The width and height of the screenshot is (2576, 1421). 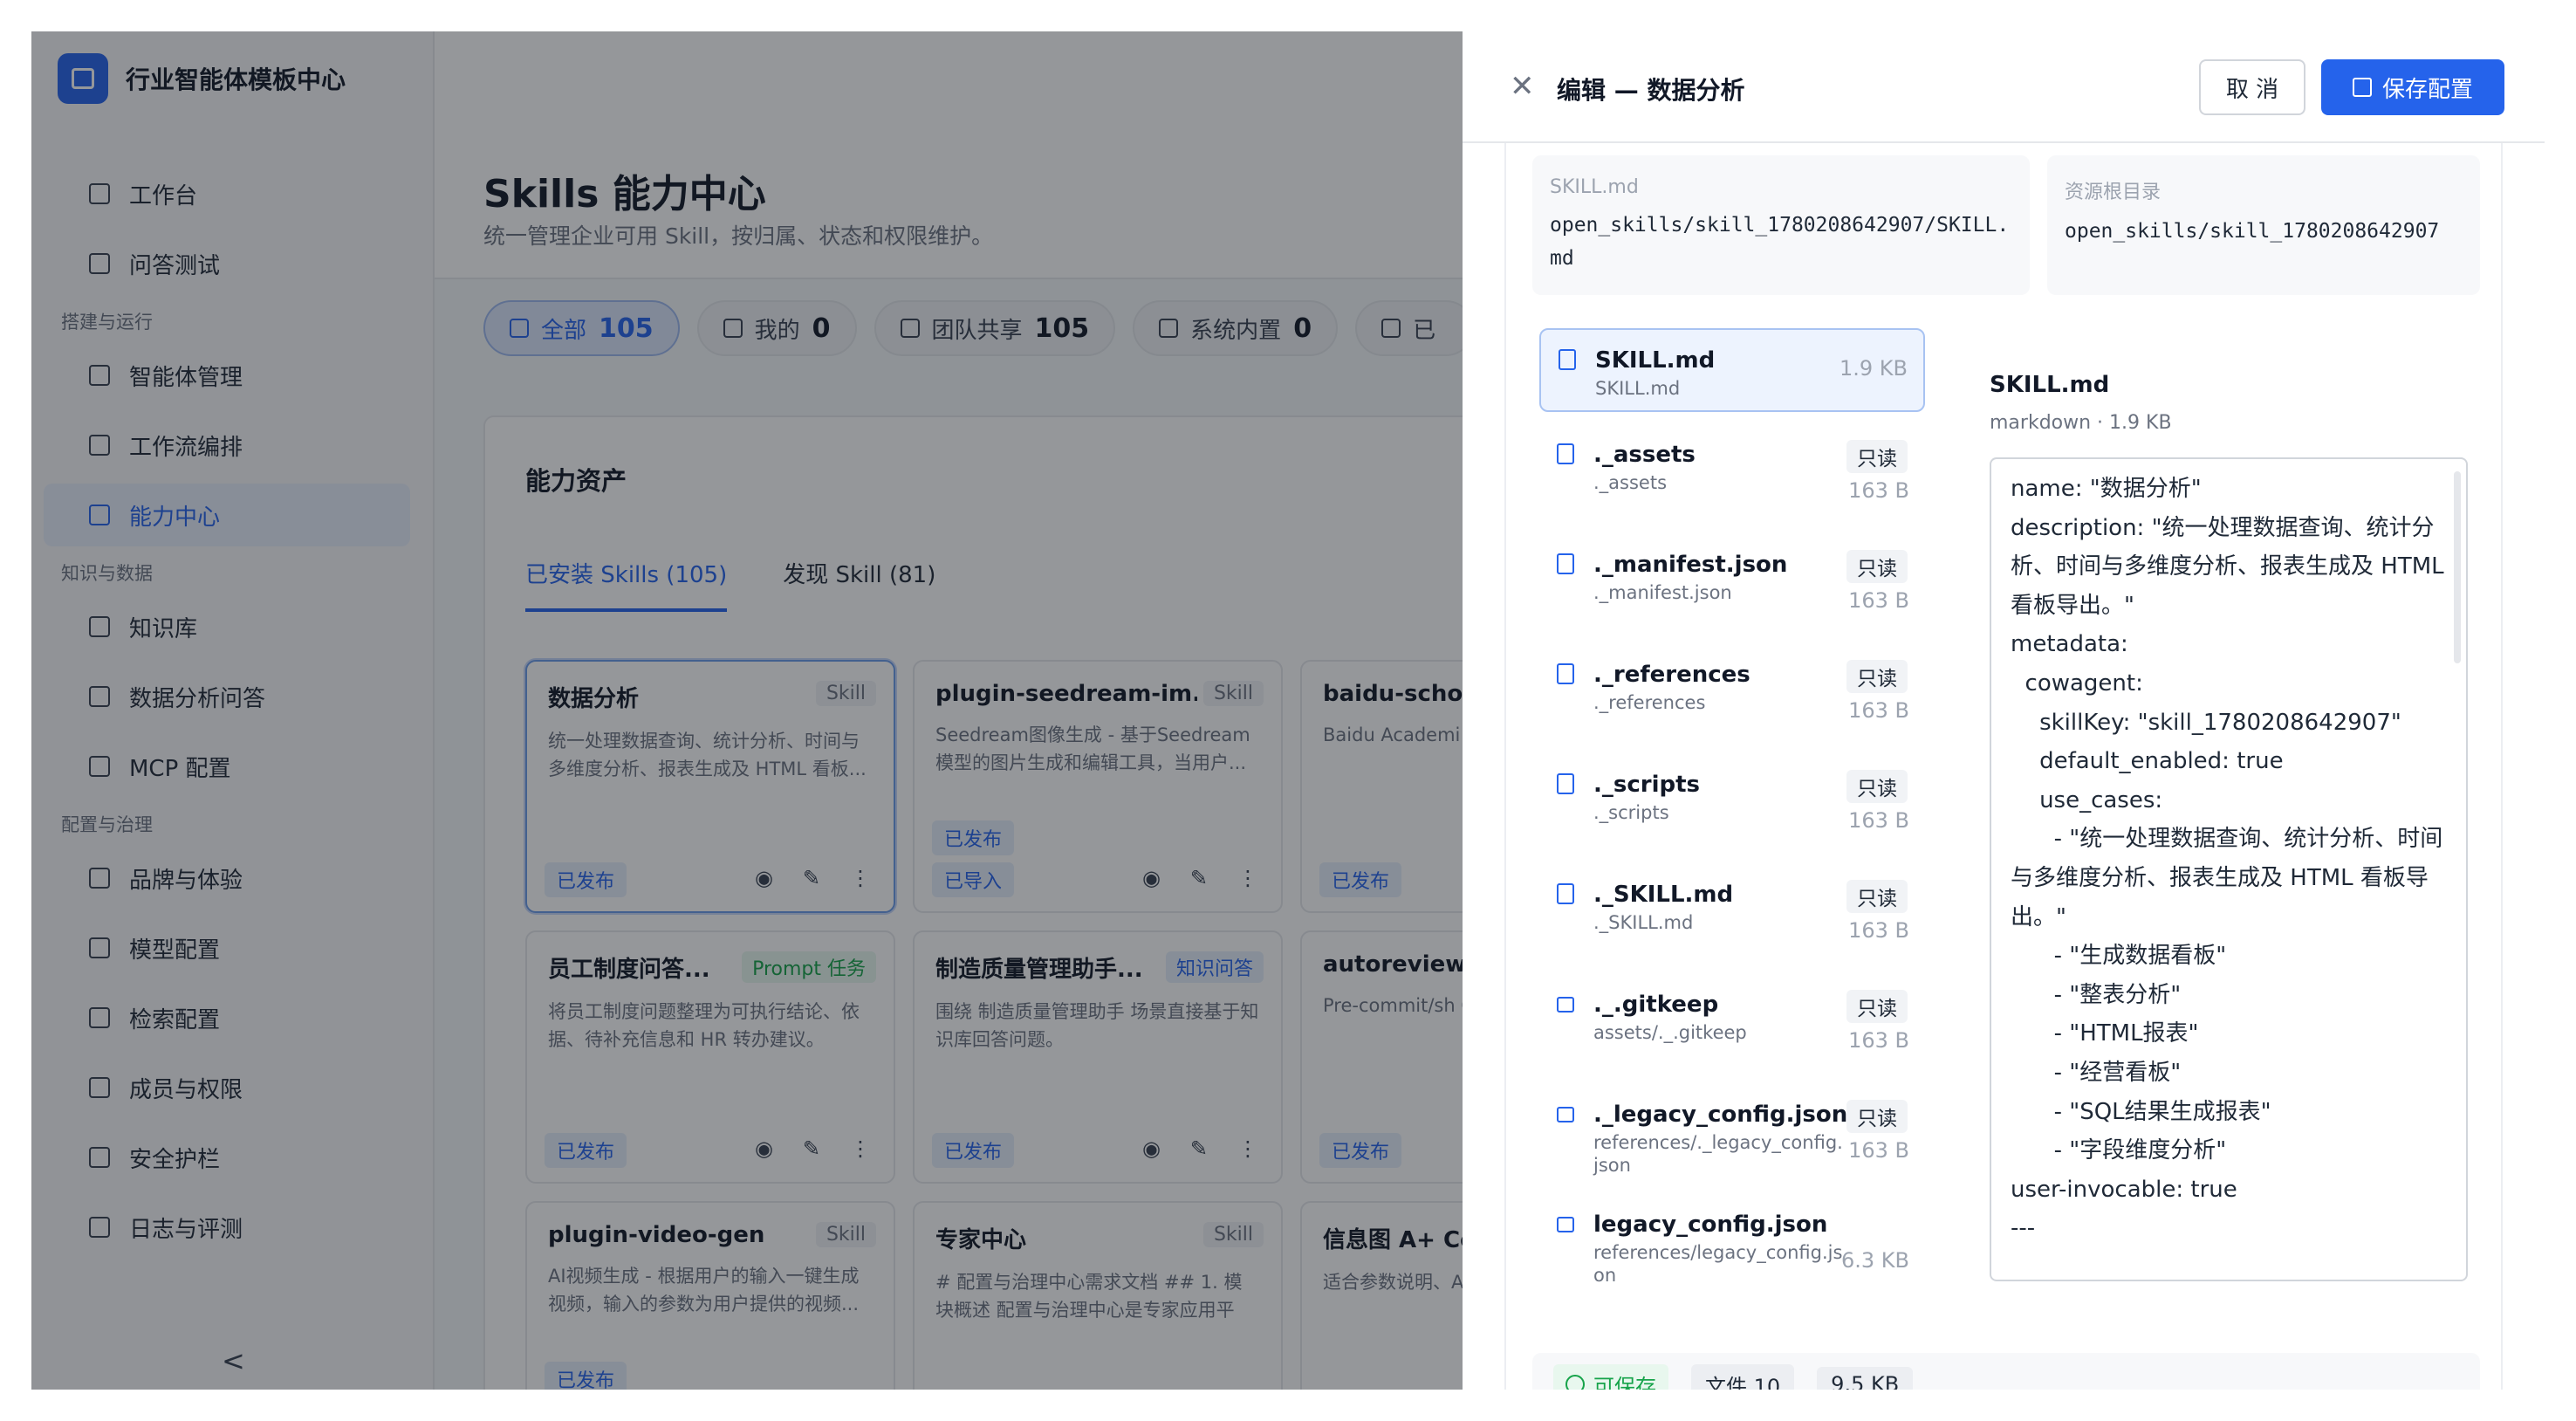 I want to click on save-icon, so click(x=2362, y=87).